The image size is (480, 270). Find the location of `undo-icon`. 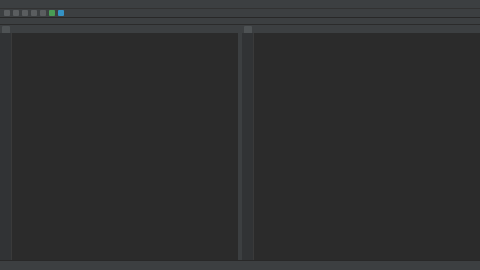

undo-icon is located at coordinates (34, 13).